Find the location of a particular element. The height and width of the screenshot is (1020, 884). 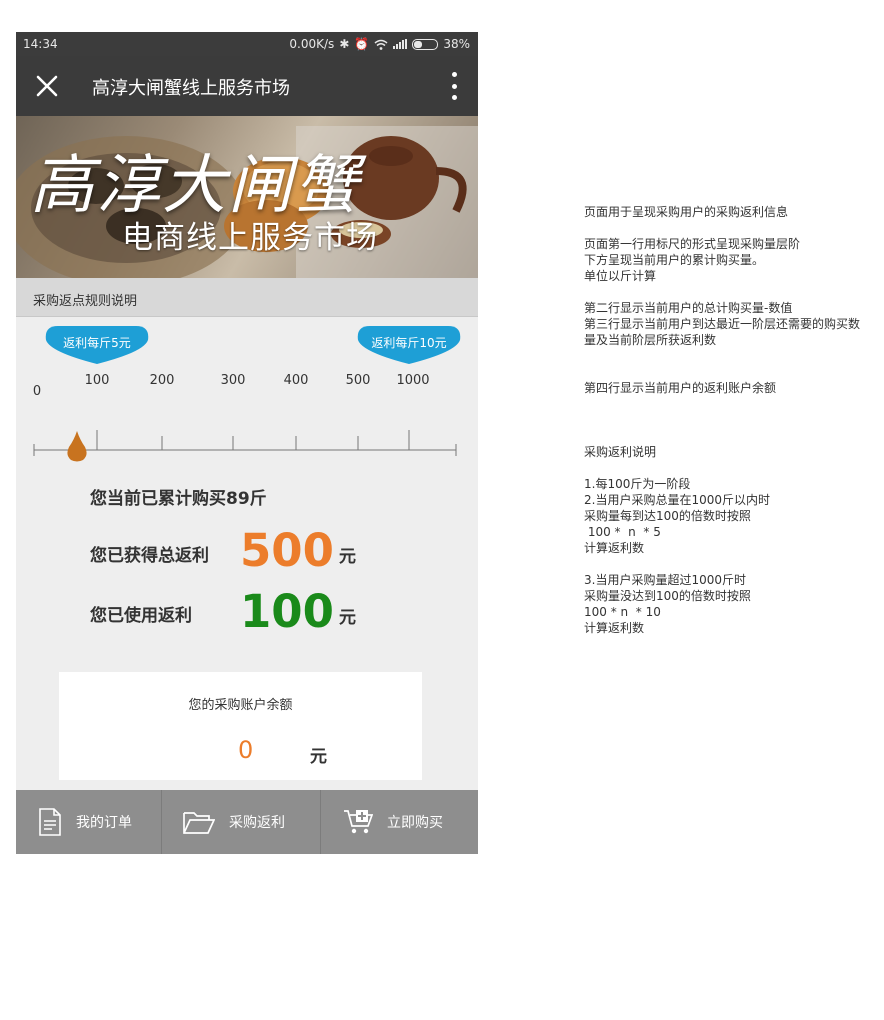

banner-subtitle: 电商线上服务市场 is located at coordinates (250, 238).